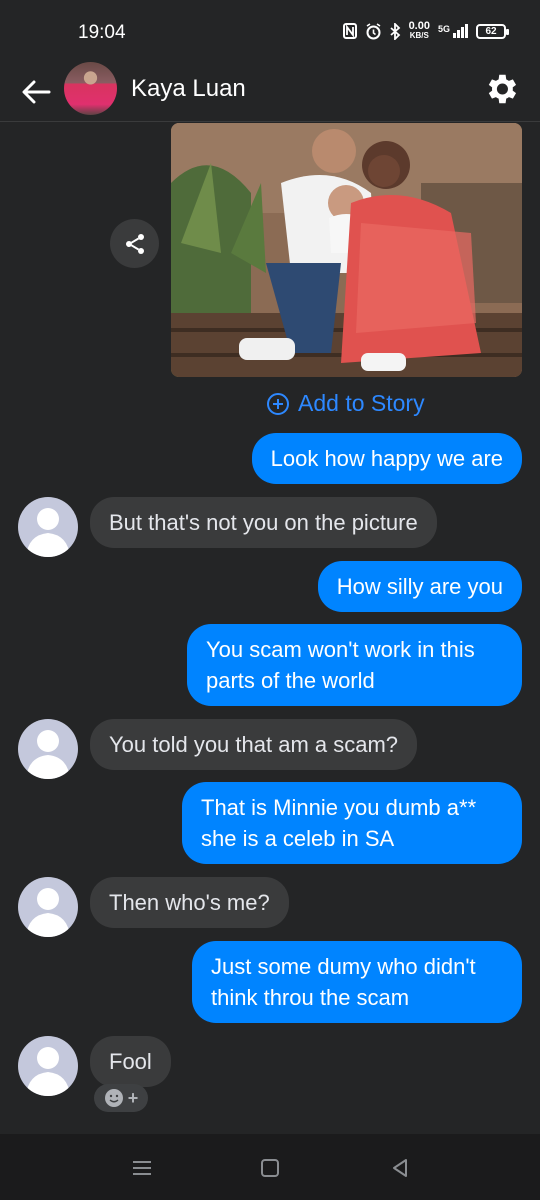  Describe the element at coordinates (102, 32) in the screenshot. I see `status-time: 19:04` at that location.